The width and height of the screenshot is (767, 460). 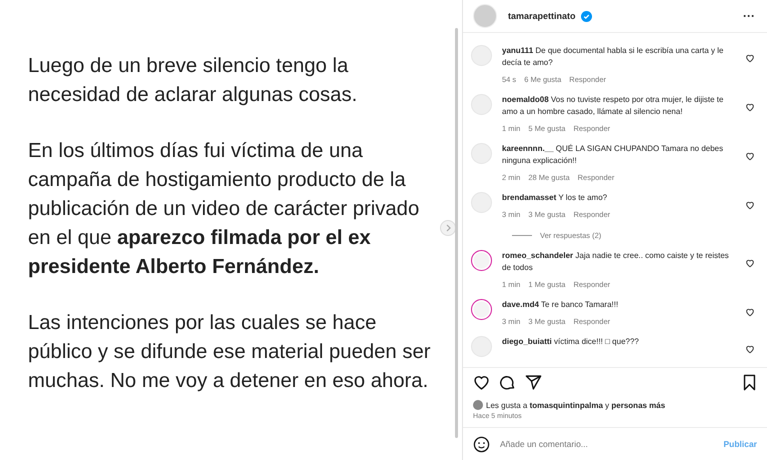 I want to click on likes-summary: Les gusta a tomasquintinpalma y personas más, so click(x=576, y=405).